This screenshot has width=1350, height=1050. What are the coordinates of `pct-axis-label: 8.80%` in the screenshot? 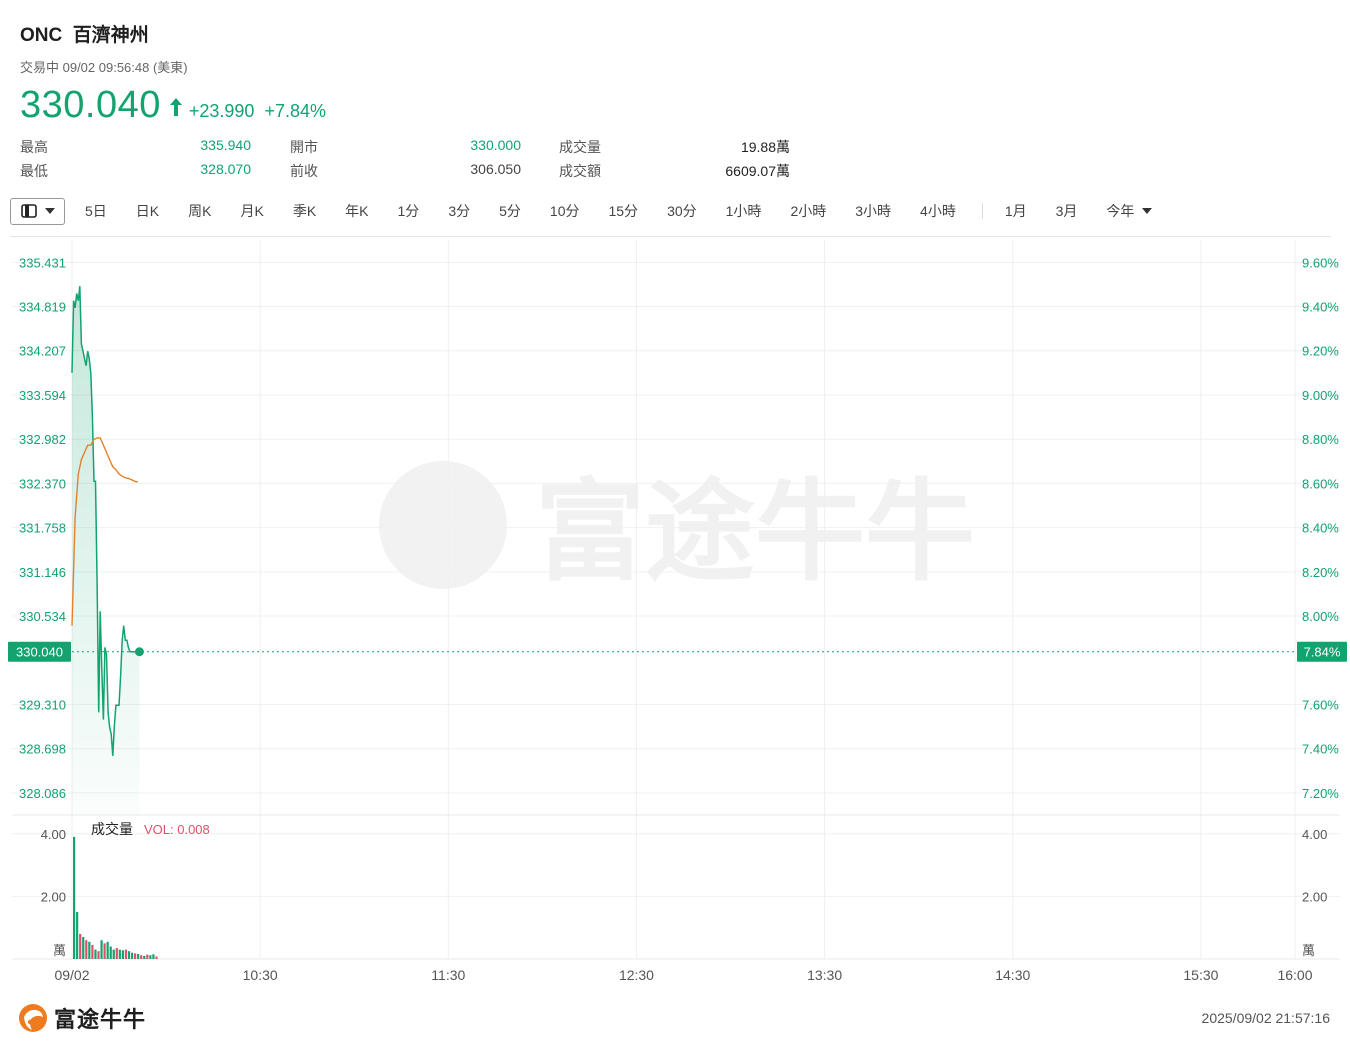 It's located at (1320, 439).